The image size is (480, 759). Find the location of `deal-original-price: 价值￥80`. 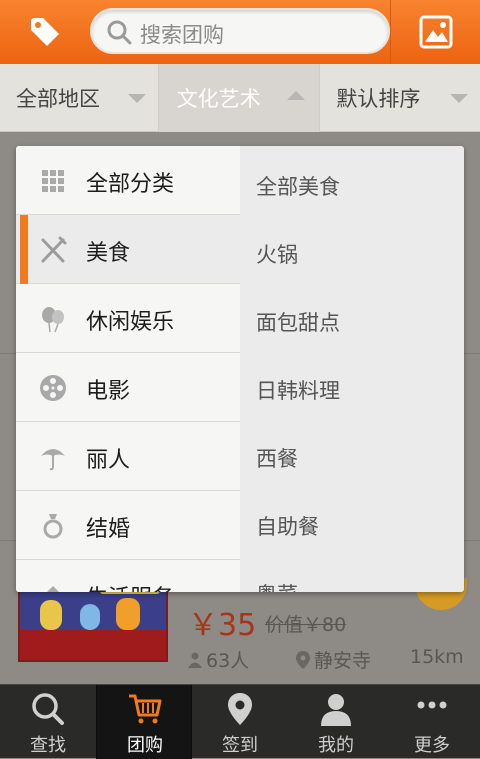

deal-original-price: 价值￥80 is located at coordinates (306, 625).